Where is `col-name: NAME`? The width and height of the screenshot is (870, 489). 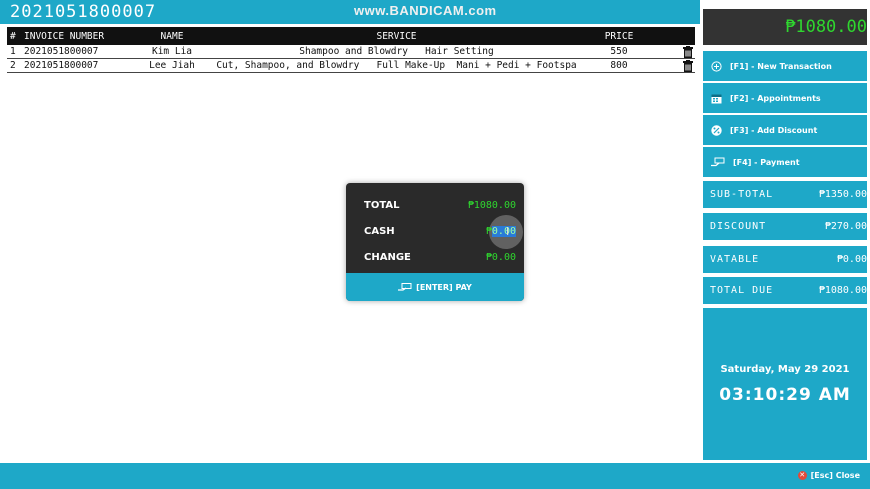 col-name: NAME is located at coordinates (172, 36).